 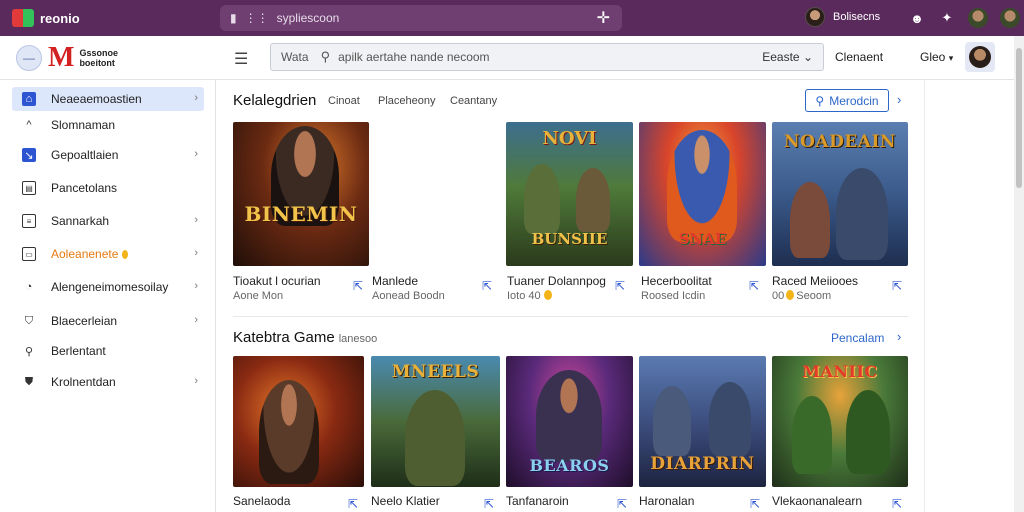 What do you see at coordinates (569, 465) in the screenshot?
I see `game-art-title: BEAROS` at bounding box center [569, 465].